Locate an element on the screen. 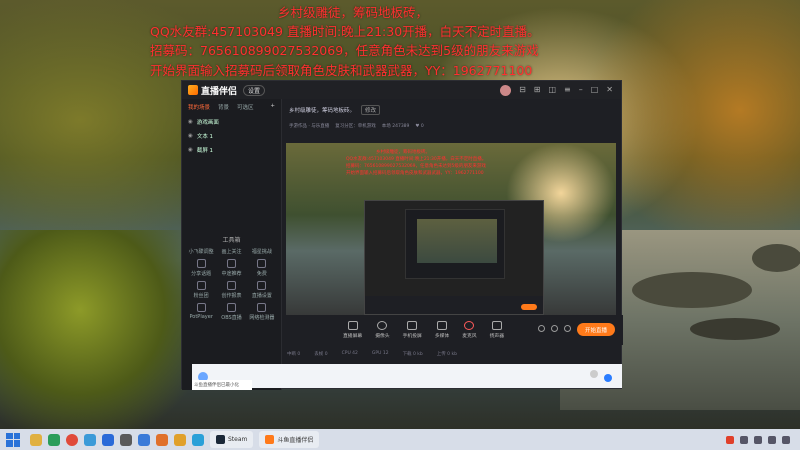  close-button: ✕ is located at coordinates (609, 90).